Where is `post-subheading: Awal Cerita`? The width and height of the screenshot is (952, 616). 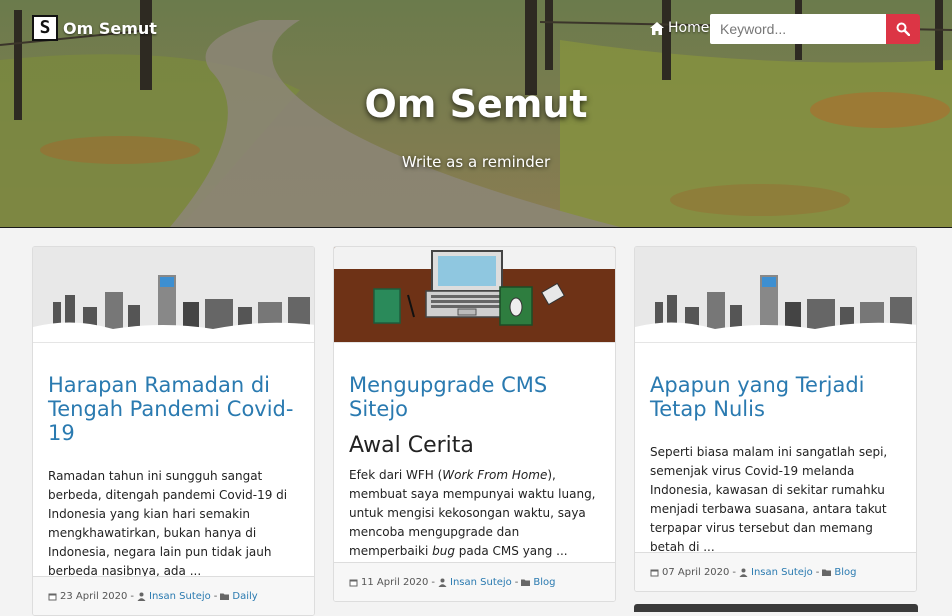
post-subheading: Awal Cerita is located at coordinates (411, 445).